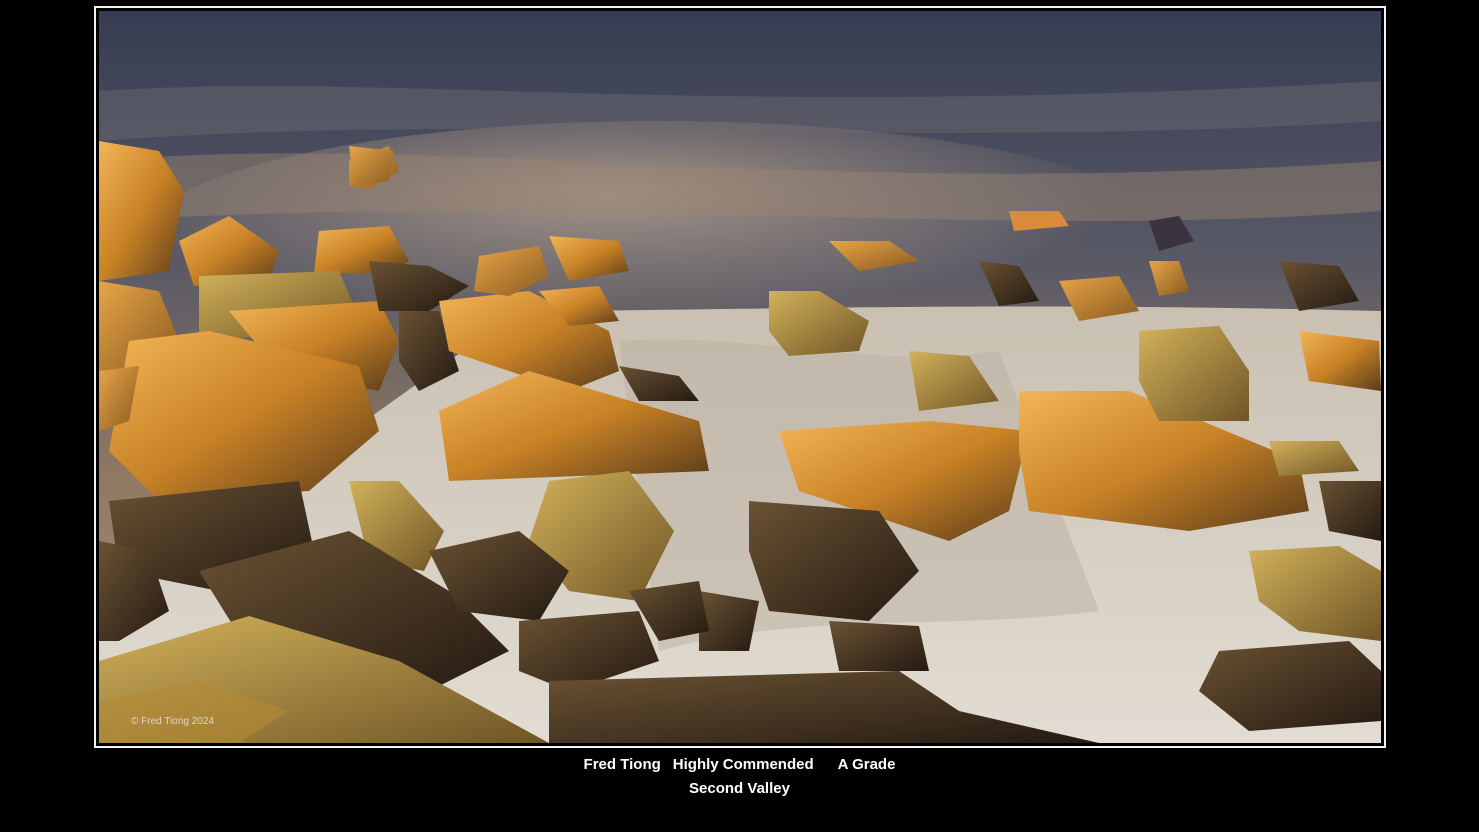 This screenshot has height=832, width=1479. What do you see at coordinates (172, 721) in the screenshot?
I see `photo-watermark: © Fred Tiong 2024` at bounding box center [172, 721].